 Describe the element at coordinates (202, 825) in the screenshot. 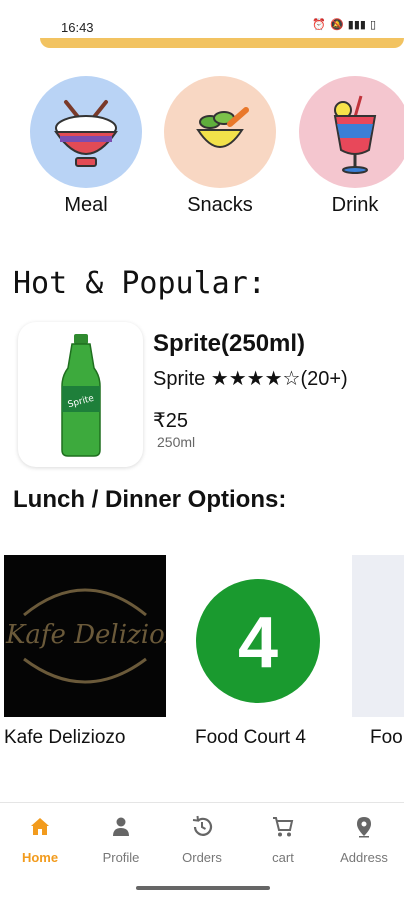

I see `history-icon` at that location.